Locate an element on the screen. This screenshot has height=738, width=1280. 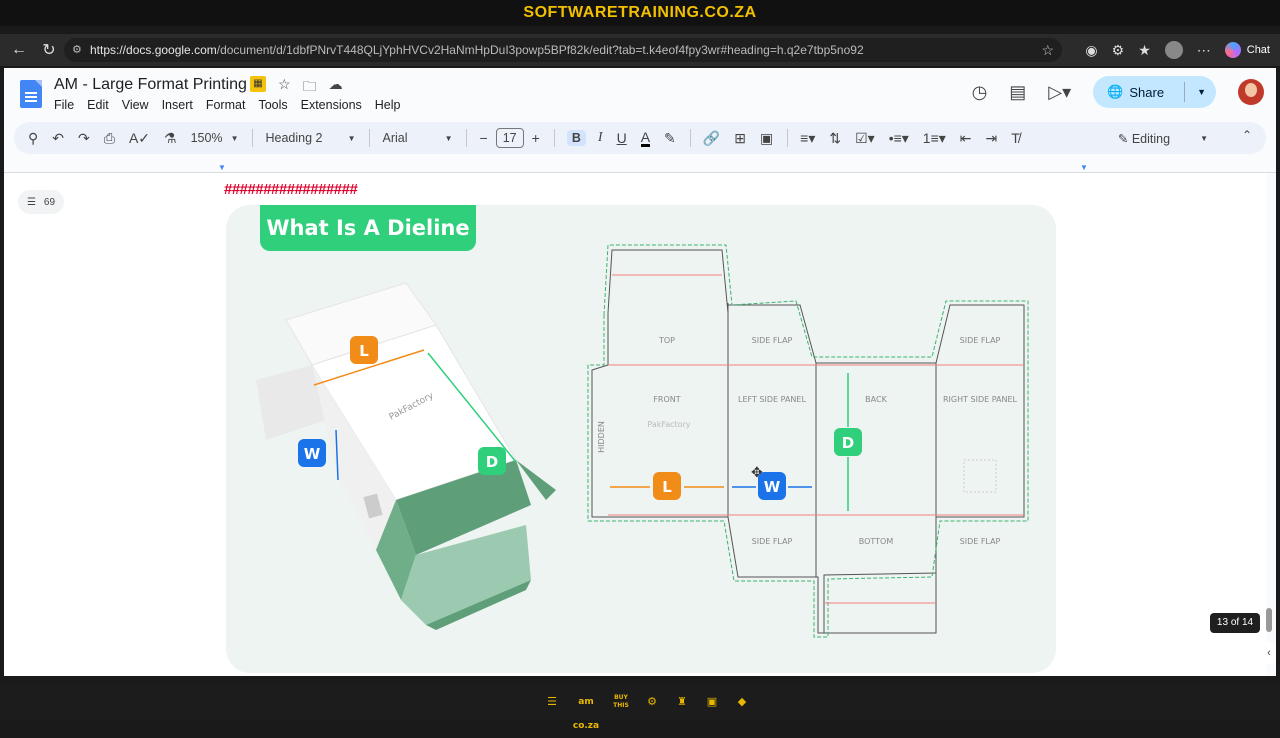
share-label: Share is located at coordinates (1147, 92).